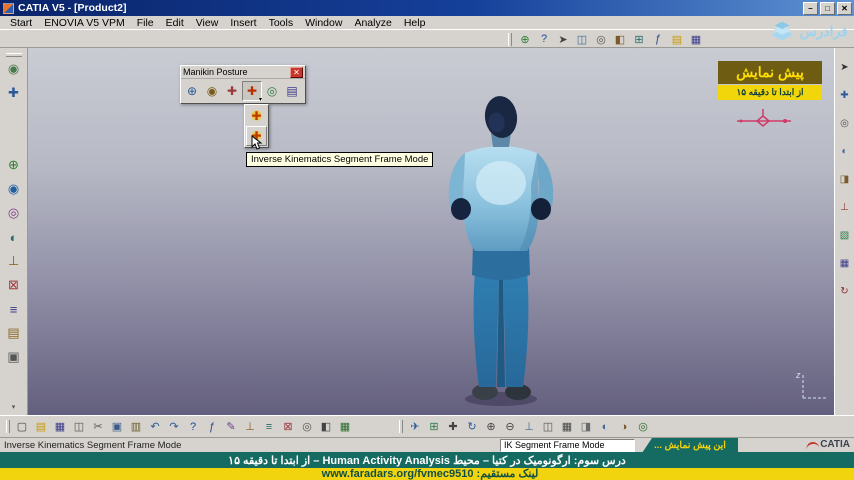 The height and width of the screenshot is (480, 854). Describe the element at coordinates (845, 291) in the screenshot. I see `update-icon: ↻` at that location.